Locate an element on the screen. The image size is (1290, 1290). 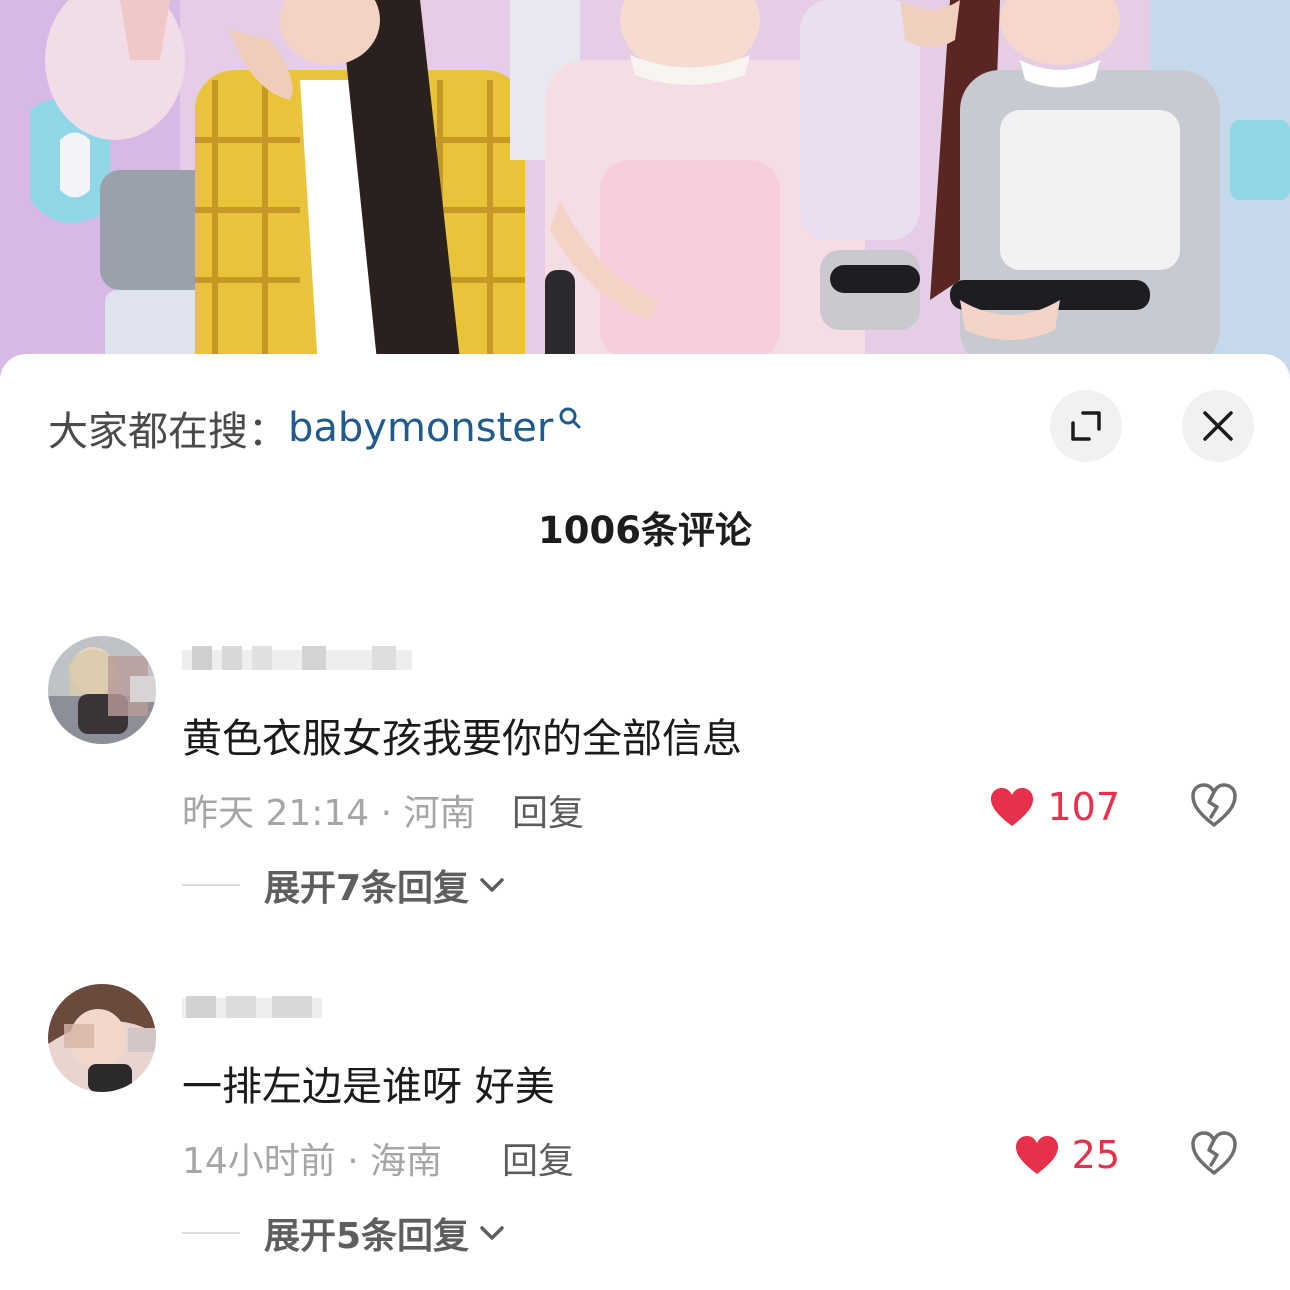
like-button: 25 is located at coordinates (1067, 1155).